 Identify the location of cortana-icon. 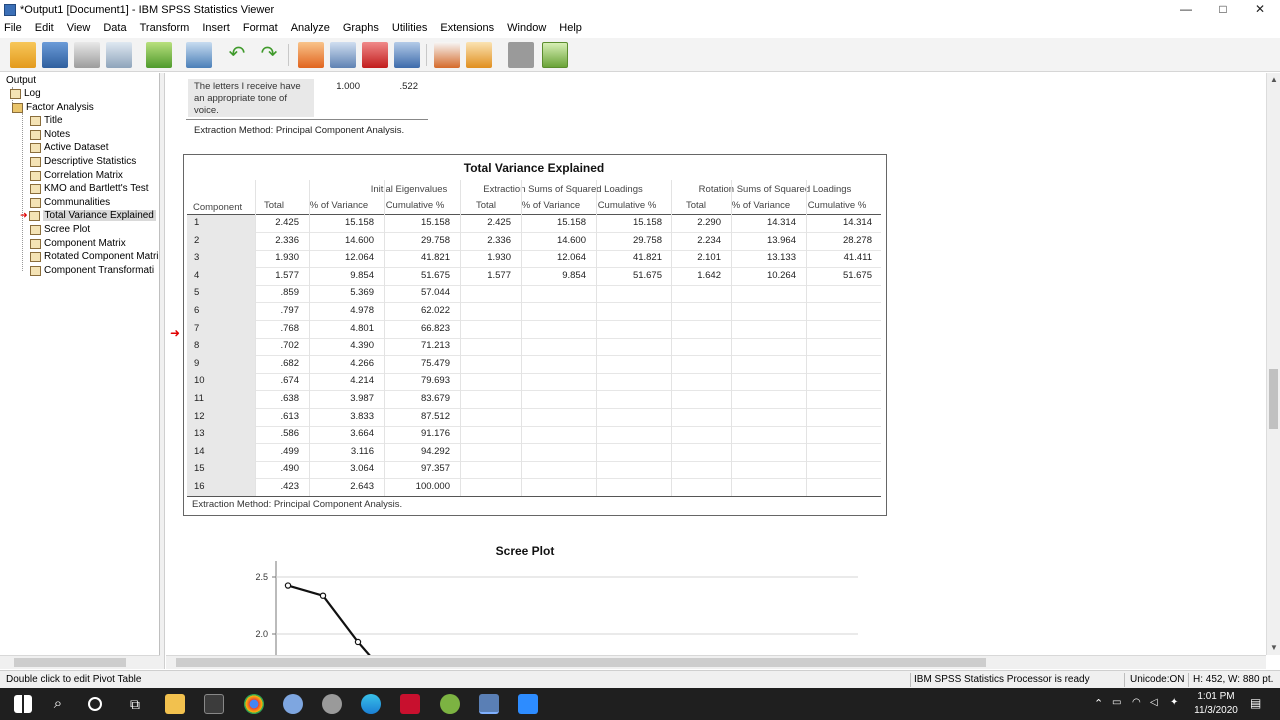
(95, 704).